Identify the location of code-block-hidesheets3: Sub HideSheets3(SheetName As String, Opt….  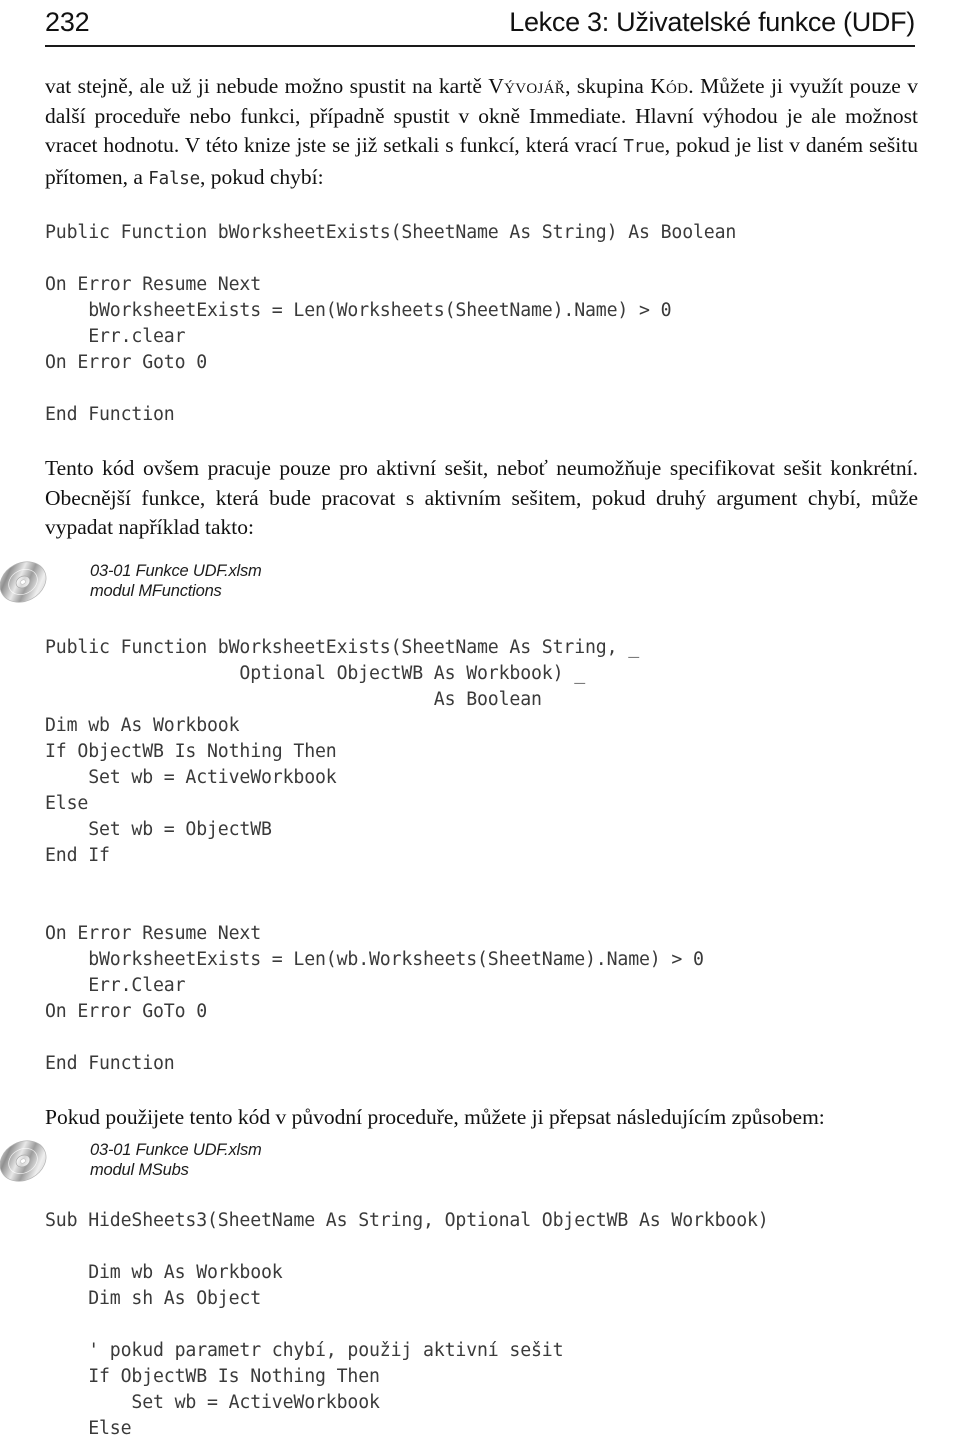
(407, 1324).